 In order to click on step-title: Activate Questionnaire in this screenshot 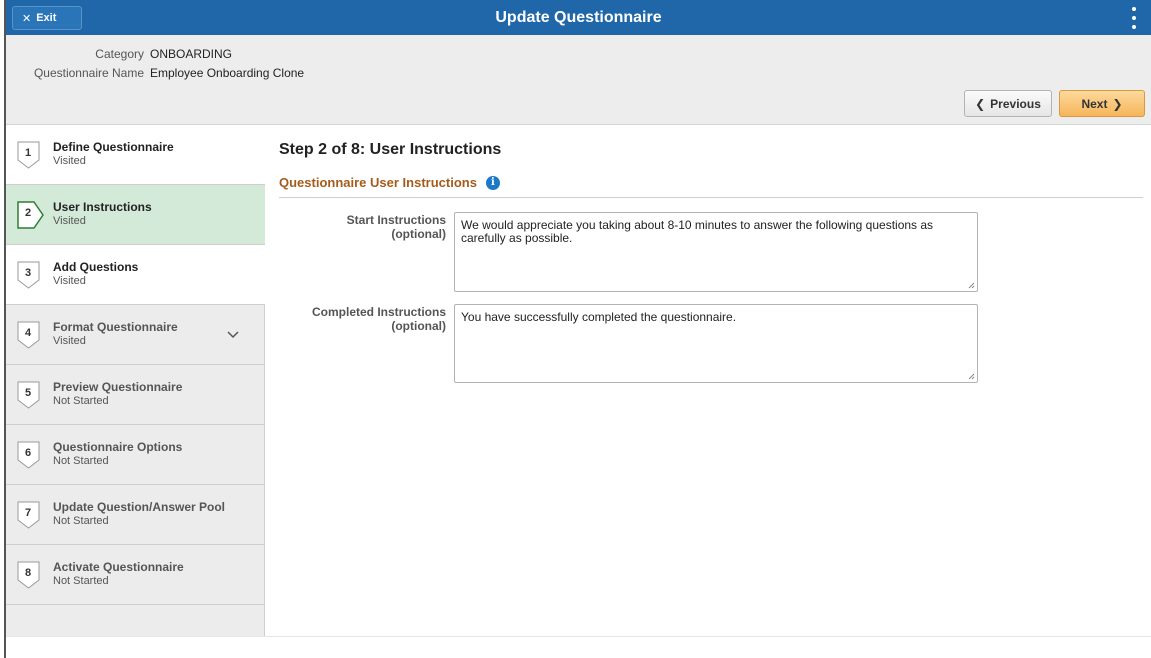, I will do `click(118, 567)`.